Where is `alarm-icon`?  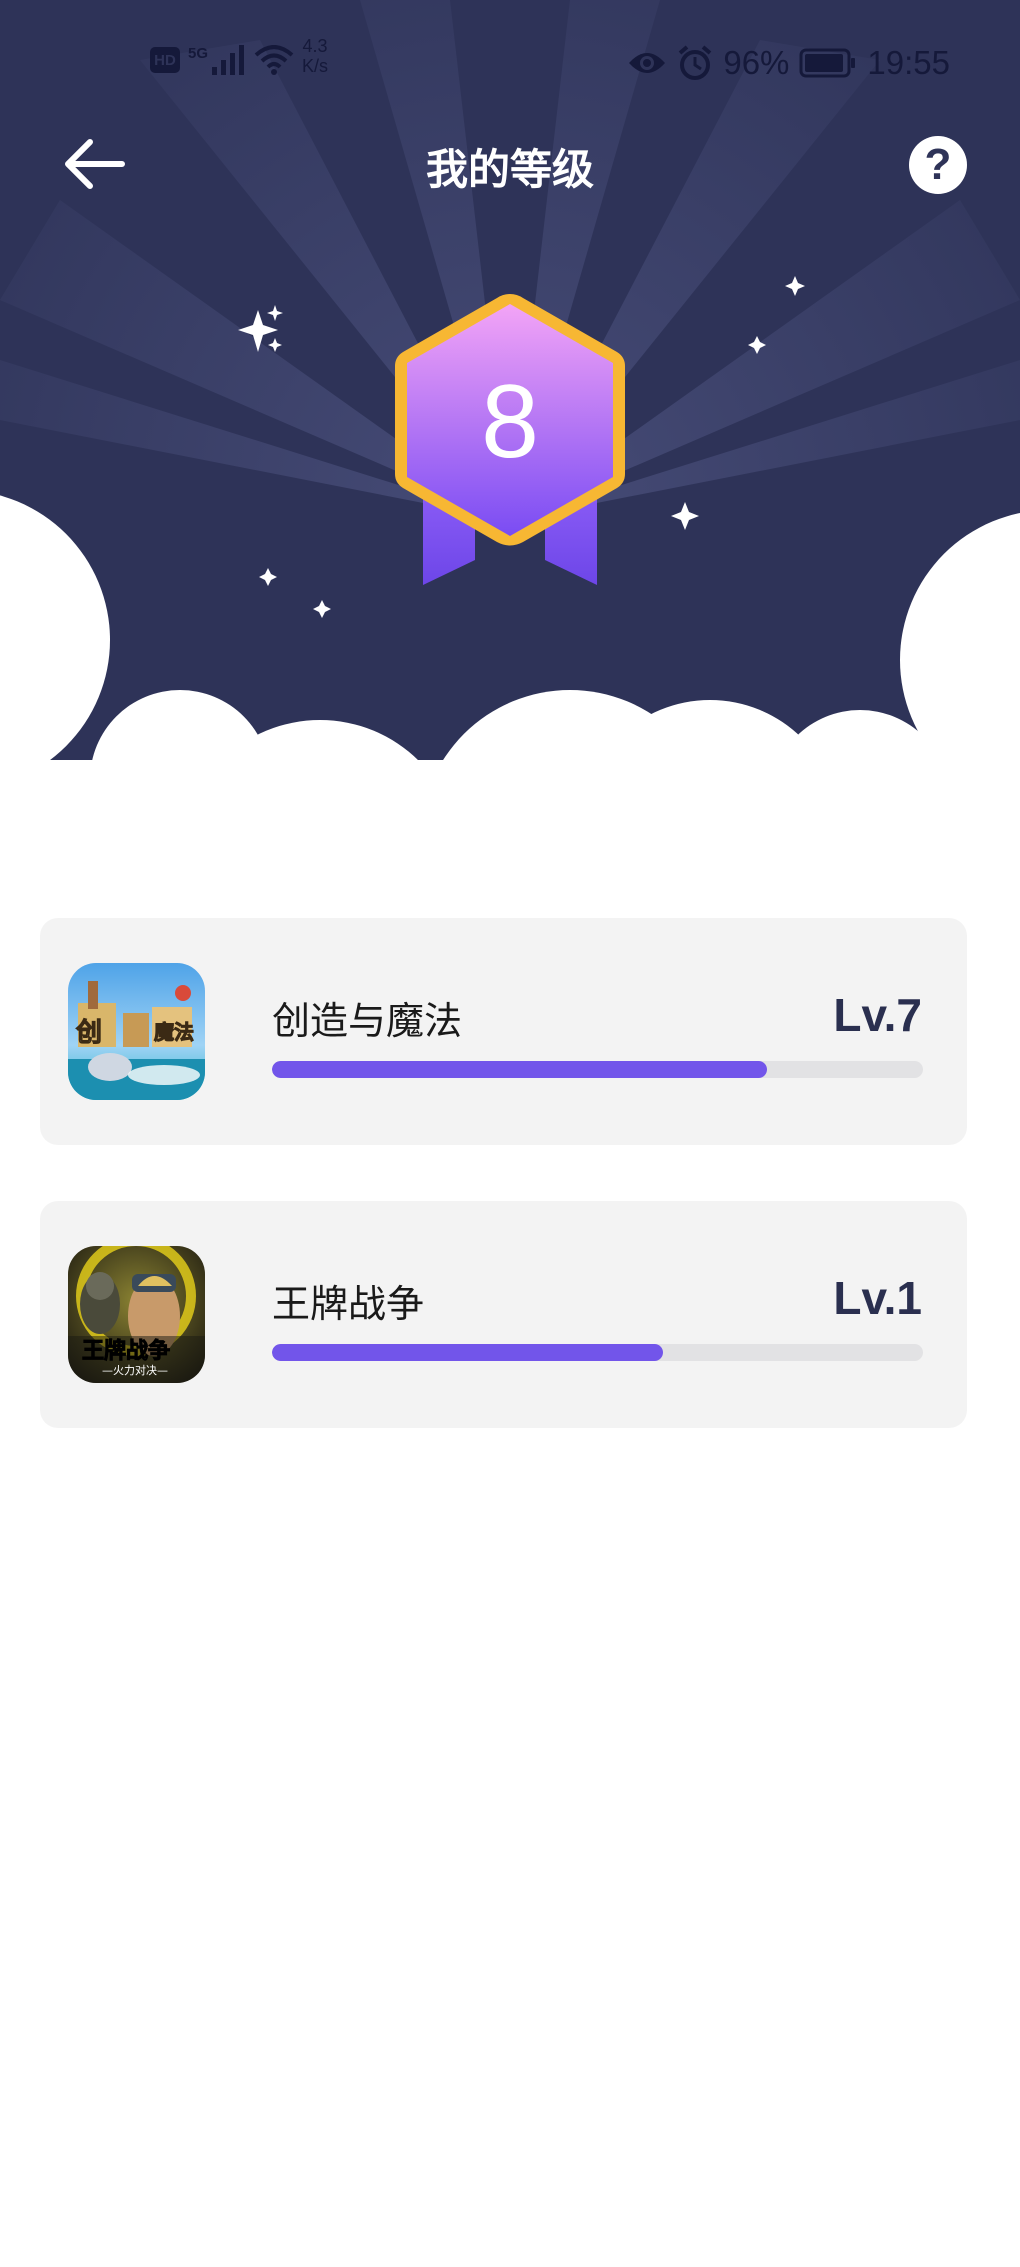
alarm-icon is located at coordinates (695, 62).